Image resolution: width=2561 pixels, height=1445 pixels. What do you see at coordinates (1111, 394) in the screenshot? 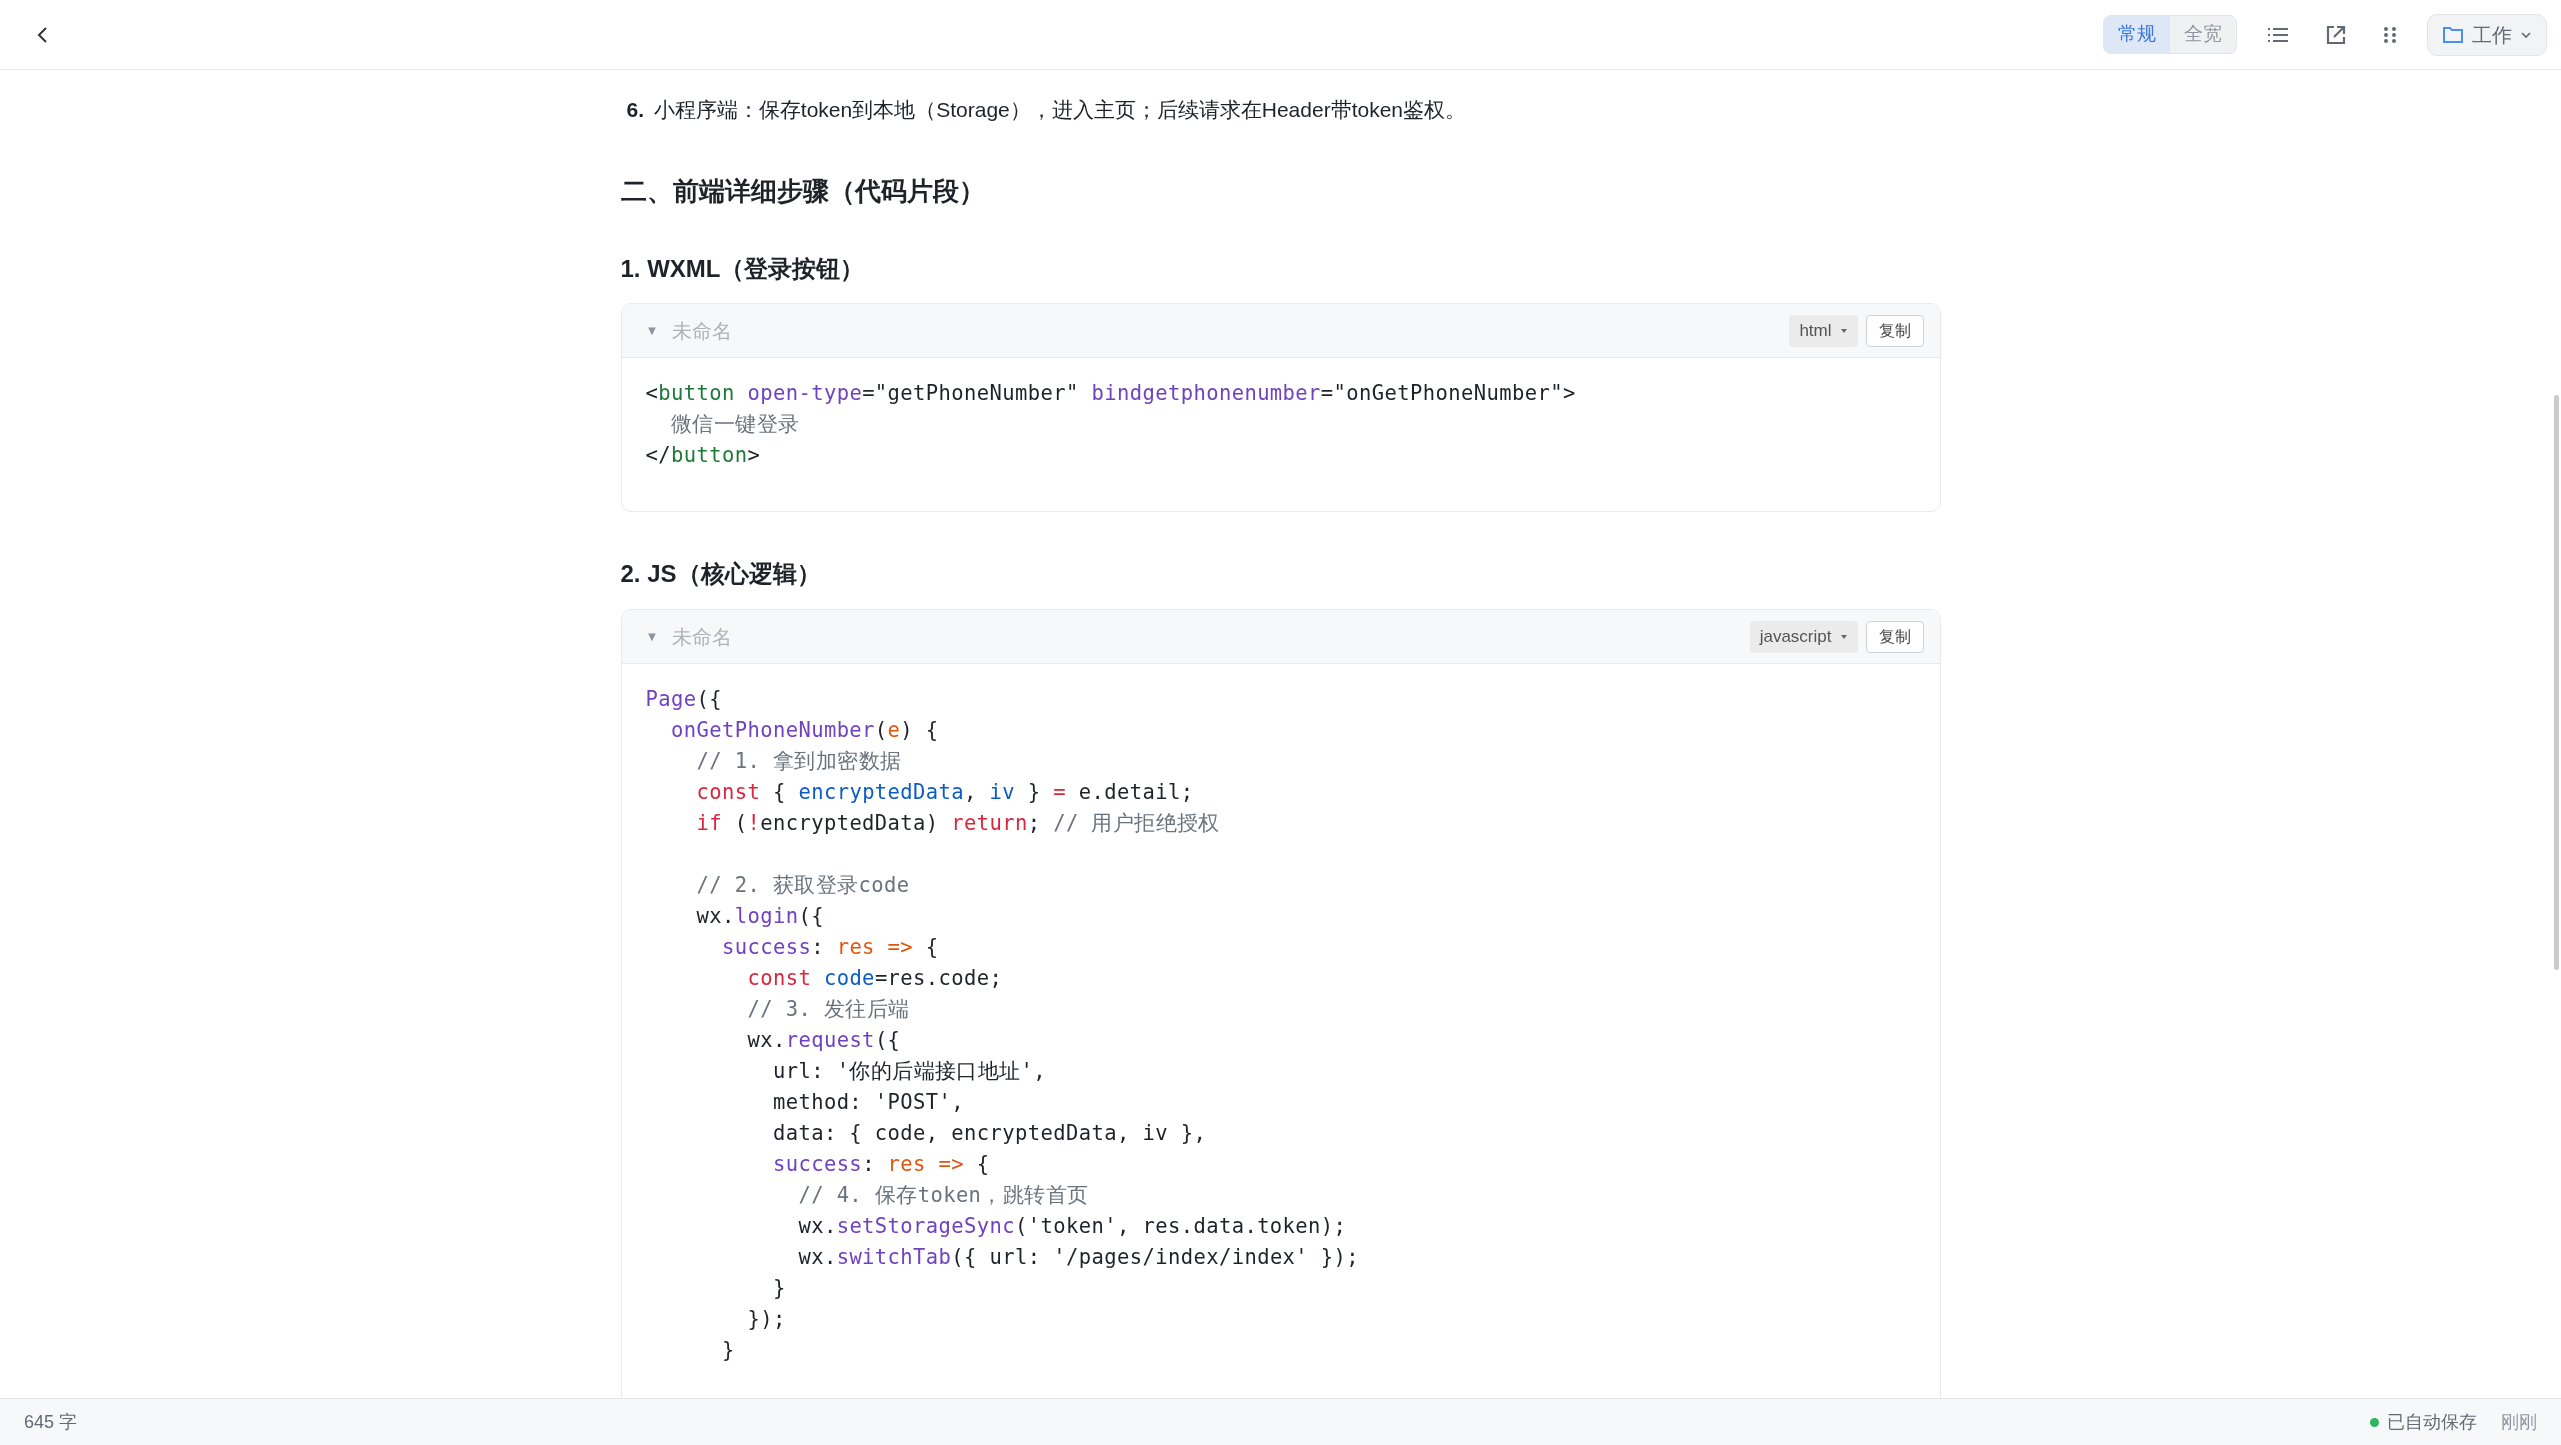
I see `code-line: <button open-type="getPhoneNumber" bindgetphonenumber="onGetPhoneNumber">` at bounding box center [1111, 394].